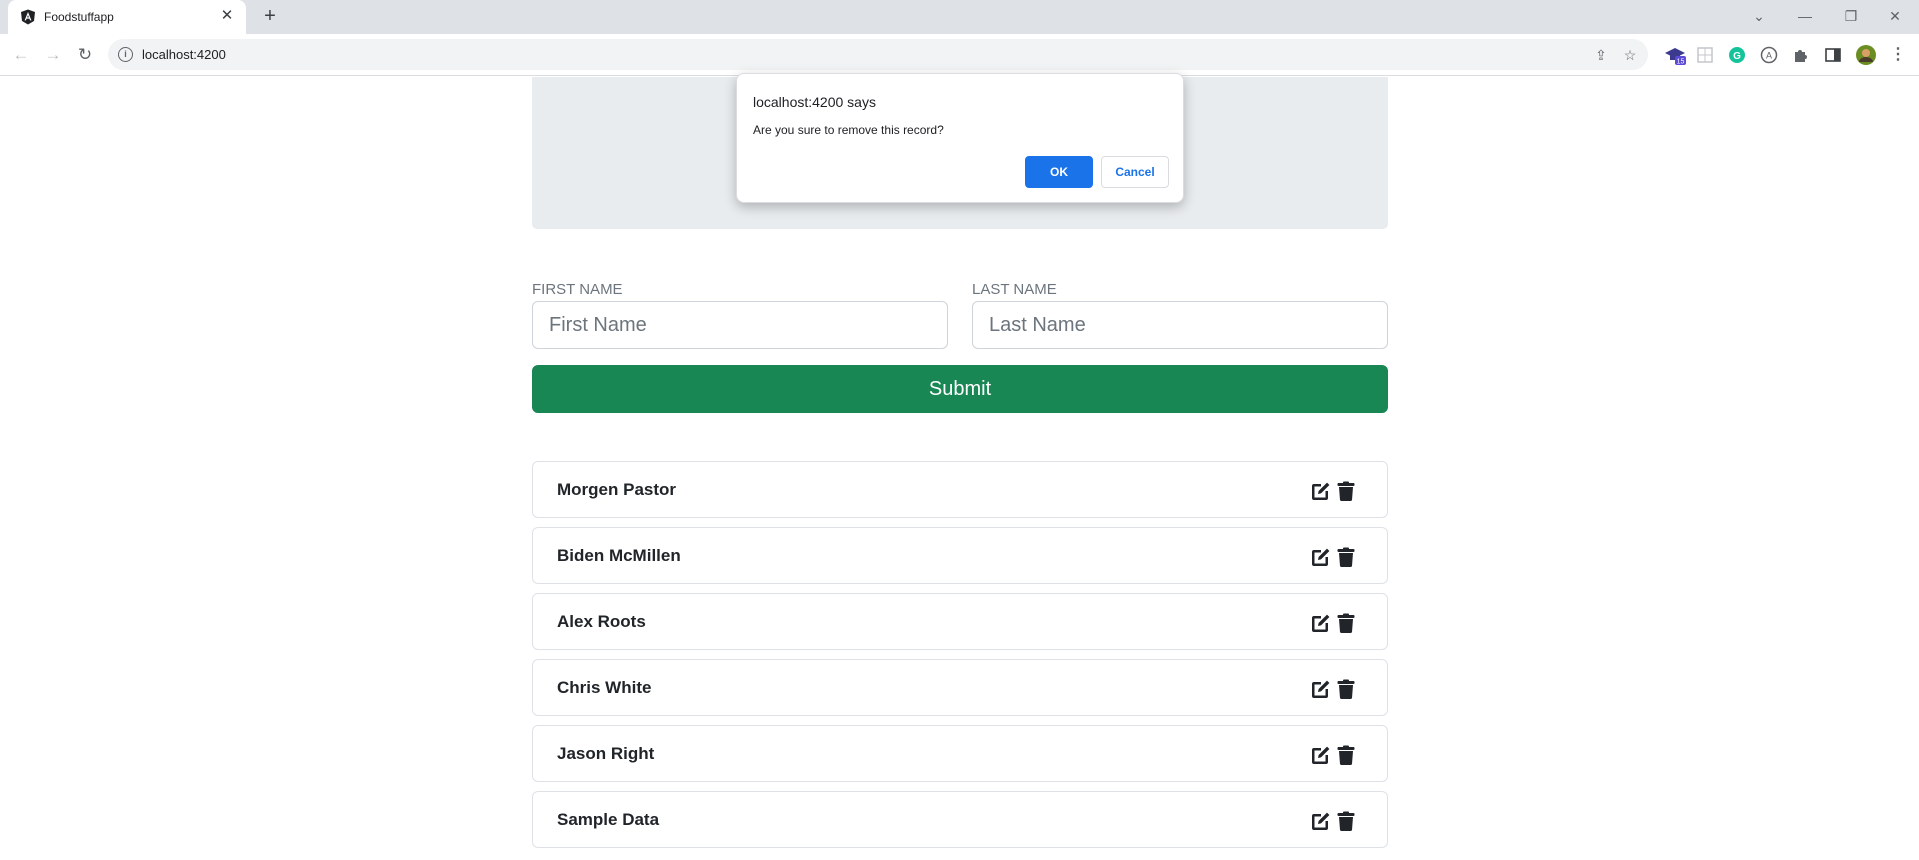 The height and width of the screenshot is (860, 1919). What do you see at coordinates (1059, 172) in the screenshot?
I see `ok-button: OK` at bounding box center [1059, 172].